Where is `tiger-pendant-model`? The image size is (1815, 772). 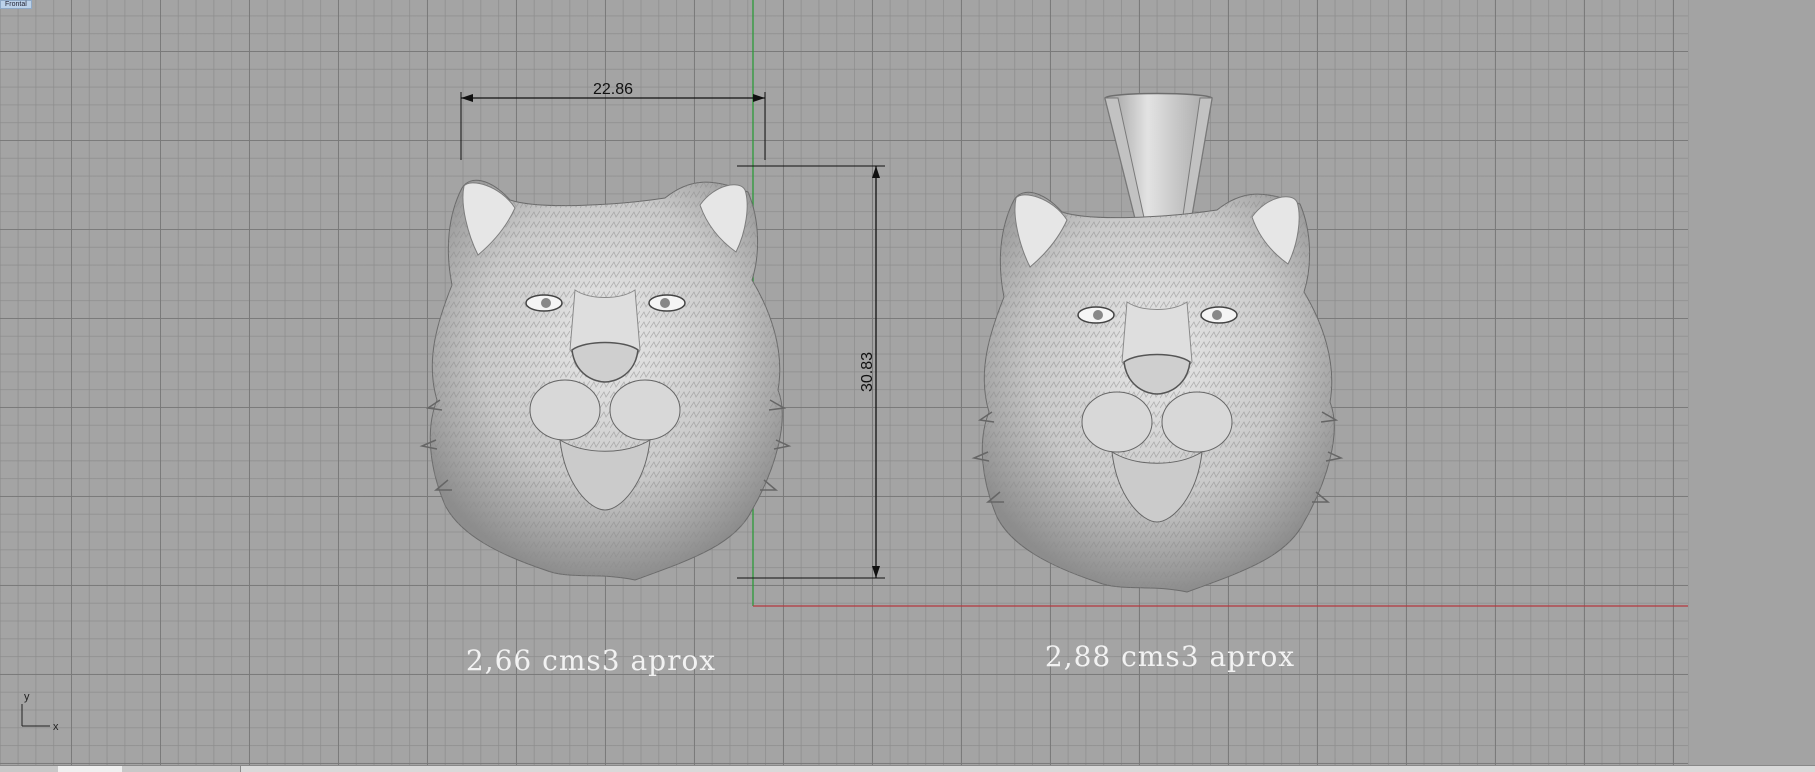 tiger-pendant-model is located at coordinates (1157, 342).